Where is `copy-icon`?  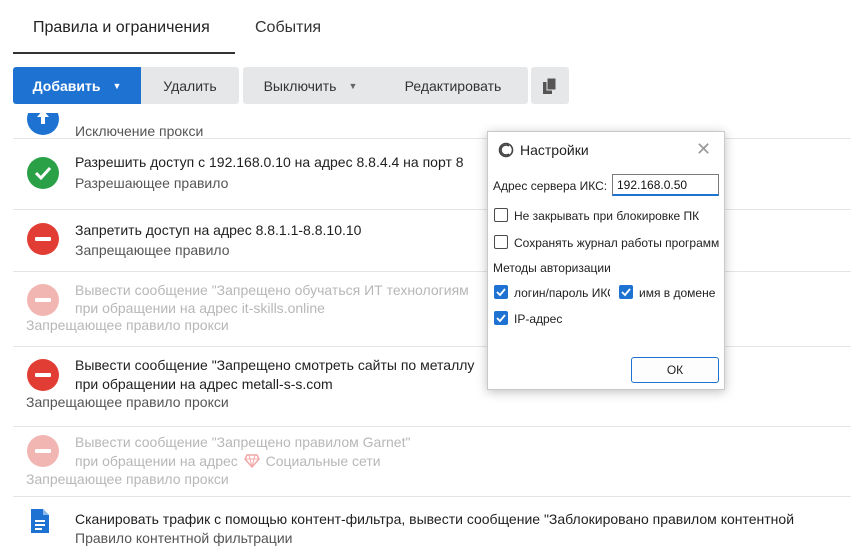
copy-icon is located at coordinates (550, 85).